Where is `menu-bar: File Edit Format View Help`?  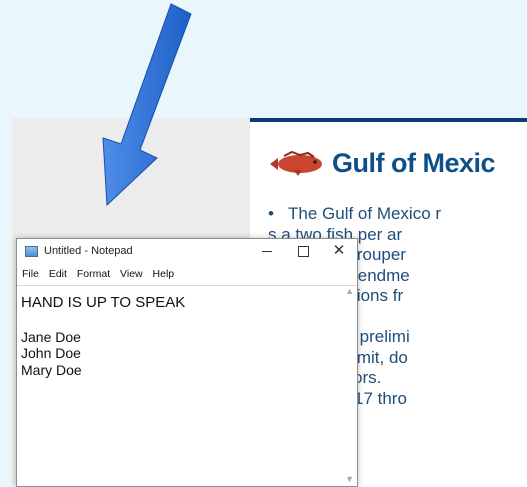
menu-bar: File Edit Format View Help is located at coordinates (187, 274).